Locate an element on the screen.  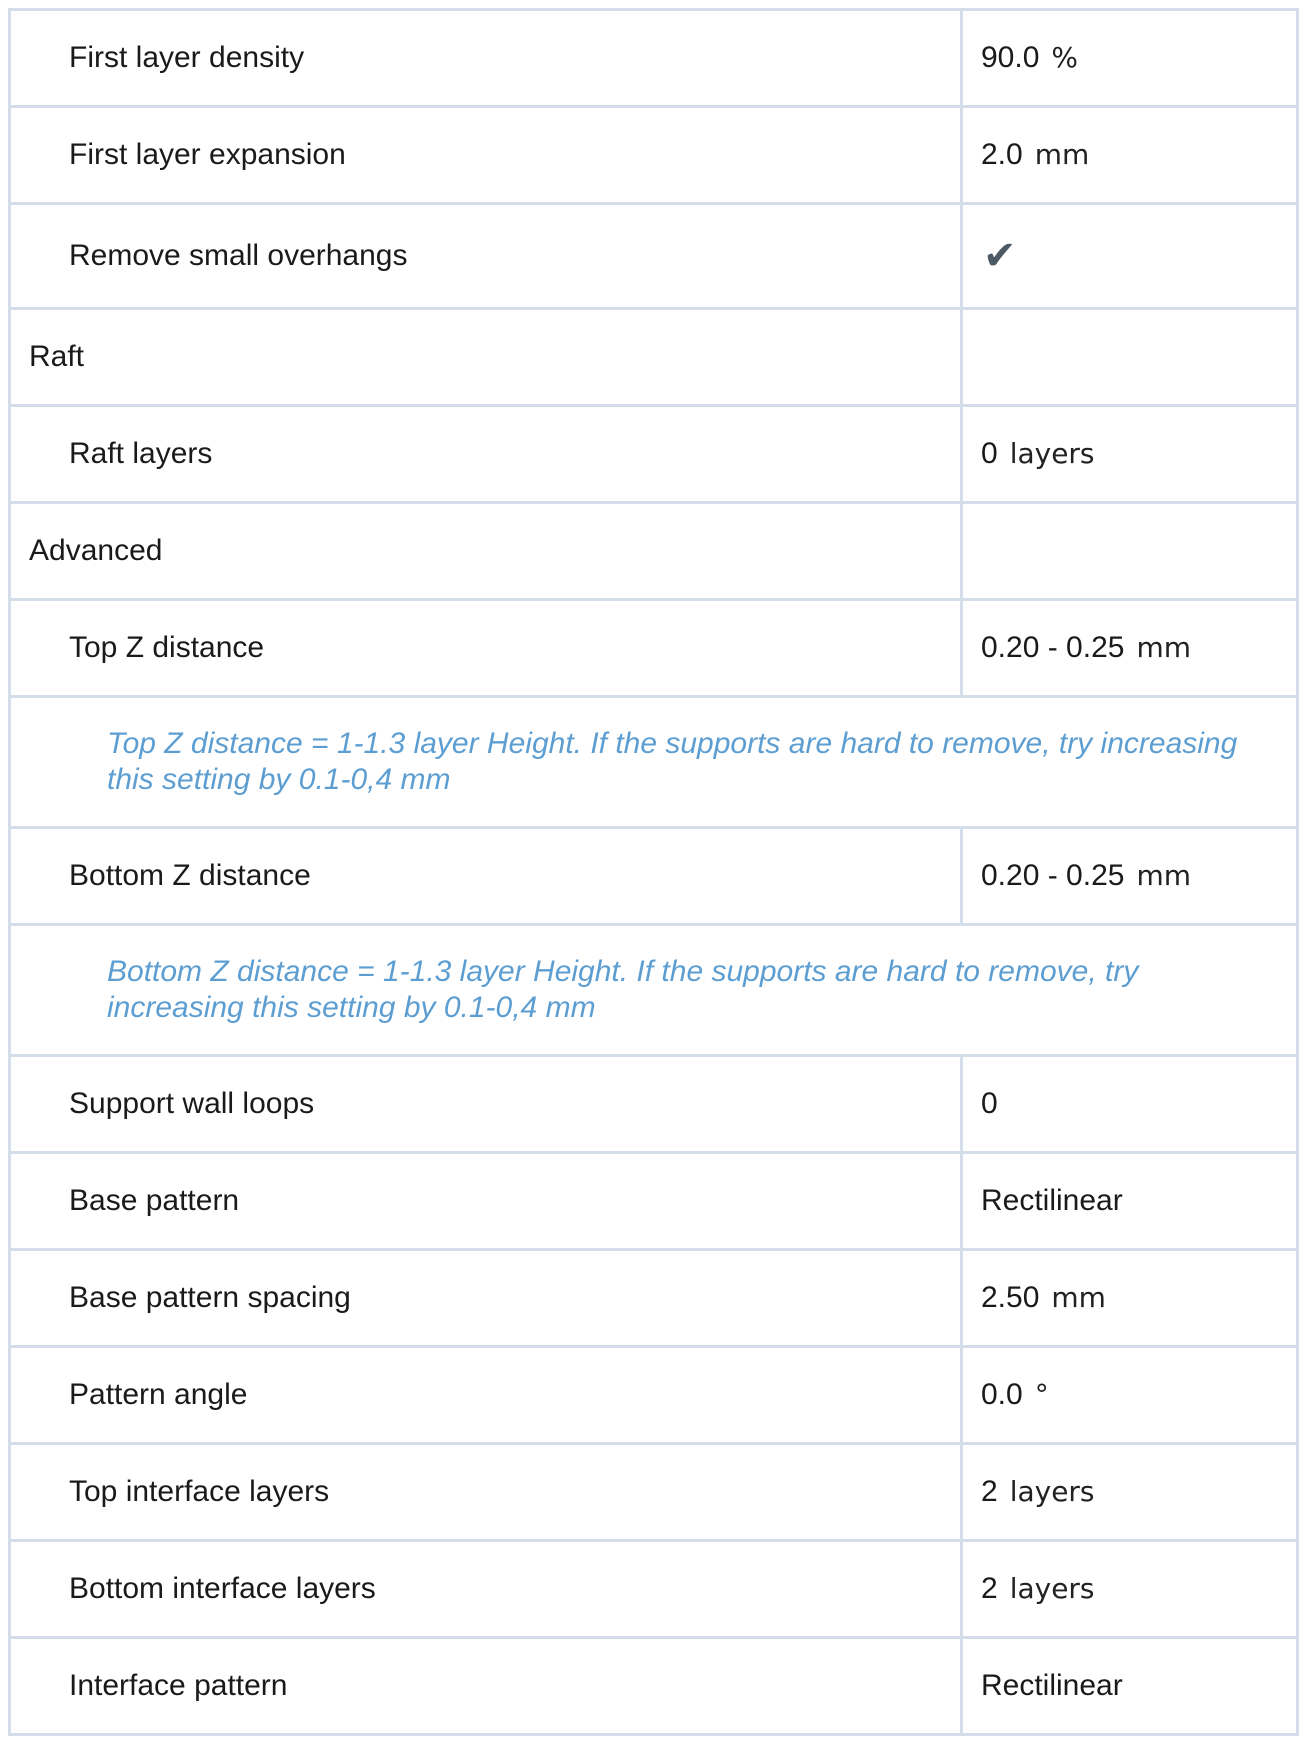
setting-label: Top interface layers is located at coordinates (485, 1492).